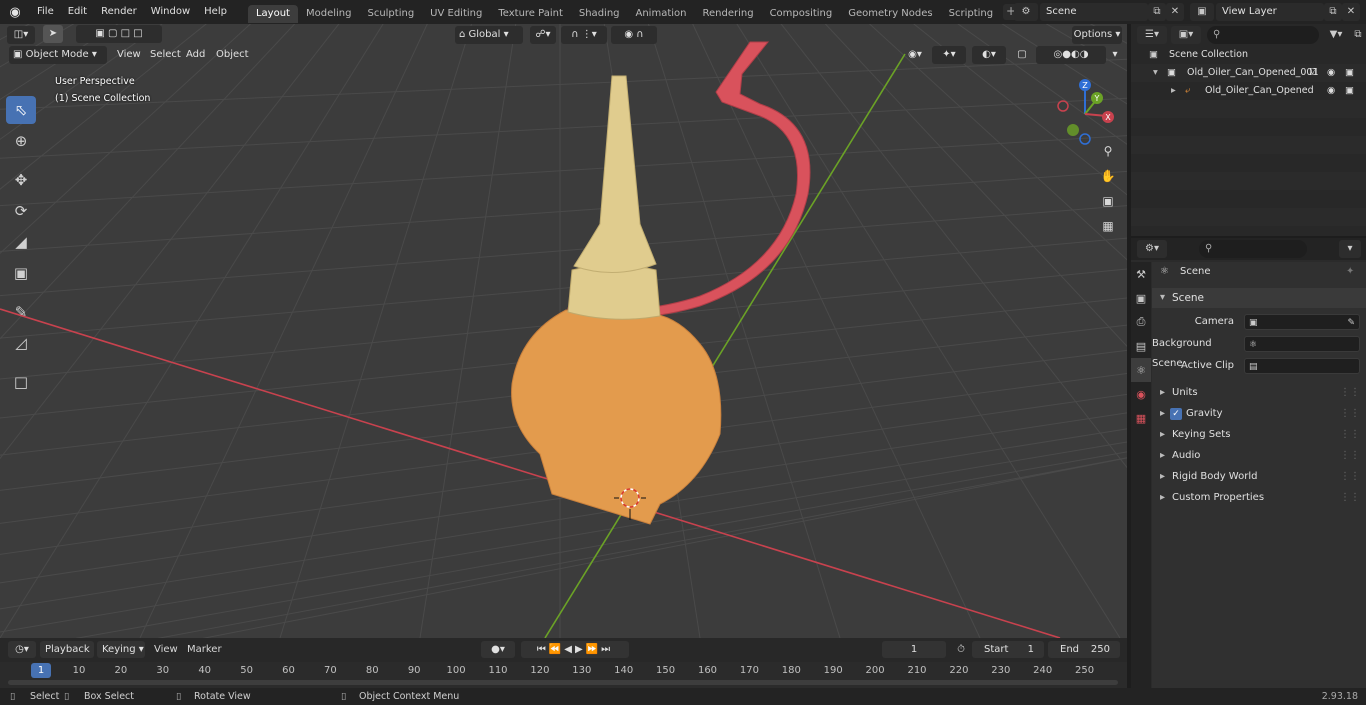 This screenshot has width=1366, height=705. What do you see at coordinates (1350, 249) in the screenshot?
I see `properties-options-icon: ▾` at bounding box center [1350, 249].